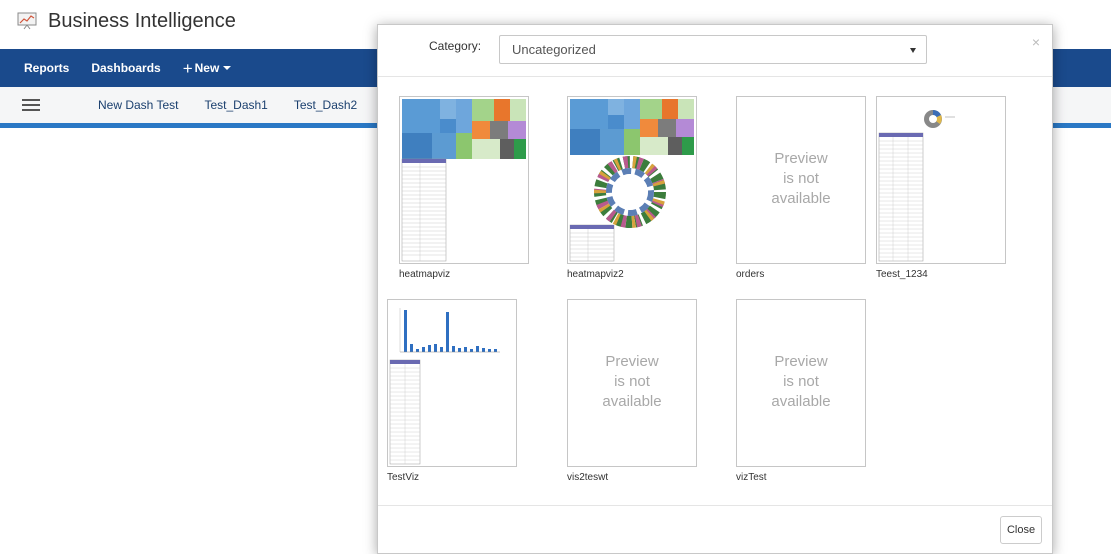 The height and width of the screenshot is (554, 1111). I want to click on category-select: Uncategorized, so click(713, 49).